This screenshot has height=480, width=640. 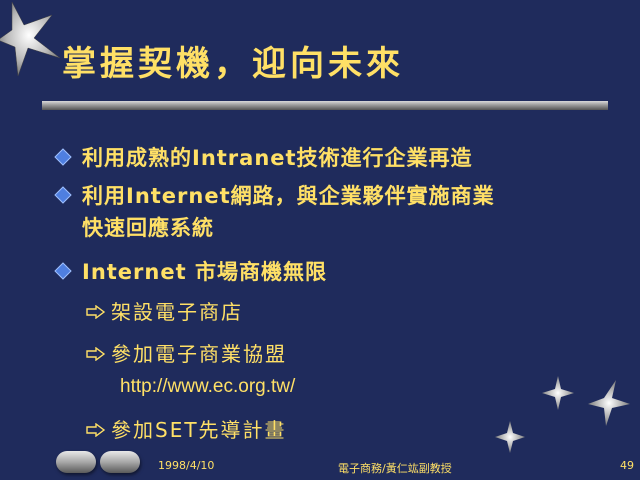 What do you see at coordinates (277, 158) in the screenshot?
I see `bullet-text: 利用成熟的Intranet技術進行企業再造` at bounding box center [277, 158].